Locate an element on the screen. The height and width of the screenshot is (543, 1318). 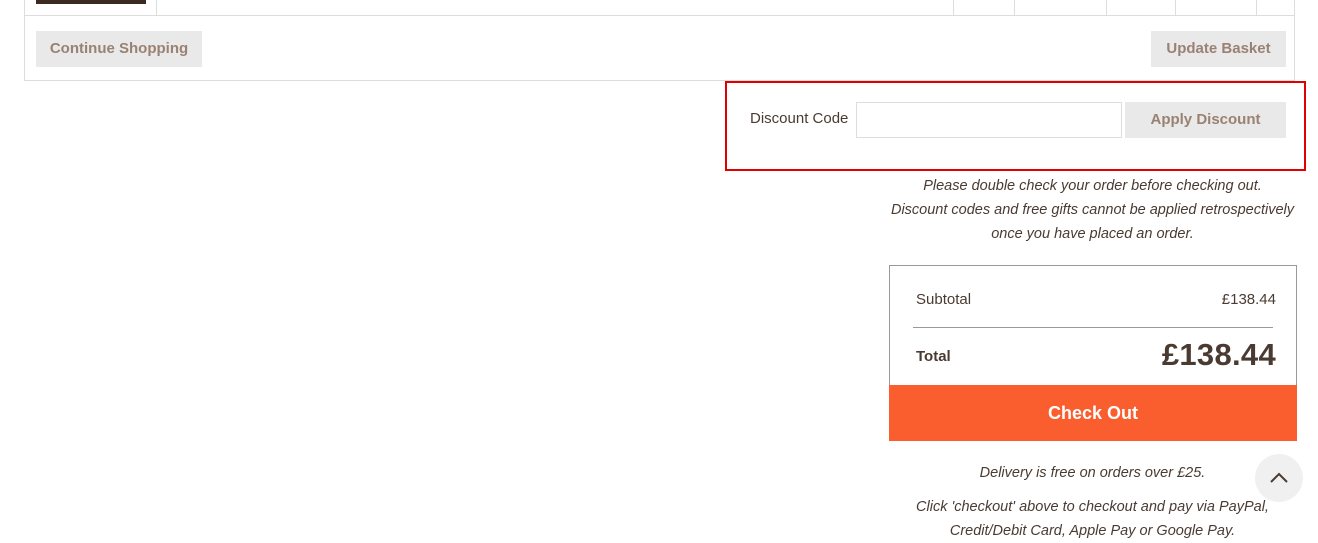
delivery-note: Delivery is free on orders over £25. is located at coordinates (1092, 473).